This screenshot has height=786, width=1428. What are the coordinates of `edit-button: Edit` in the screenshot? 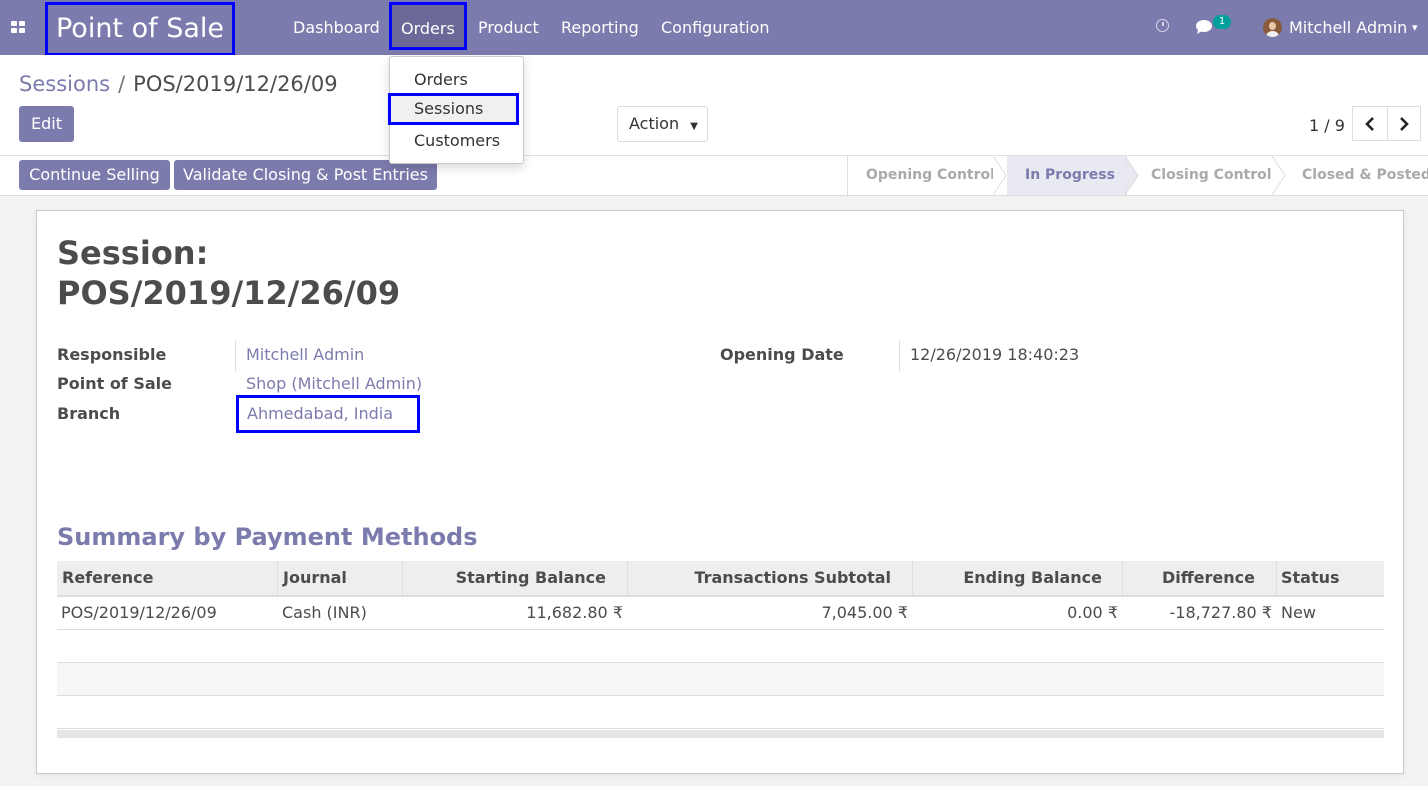 It's located at (46, 124).